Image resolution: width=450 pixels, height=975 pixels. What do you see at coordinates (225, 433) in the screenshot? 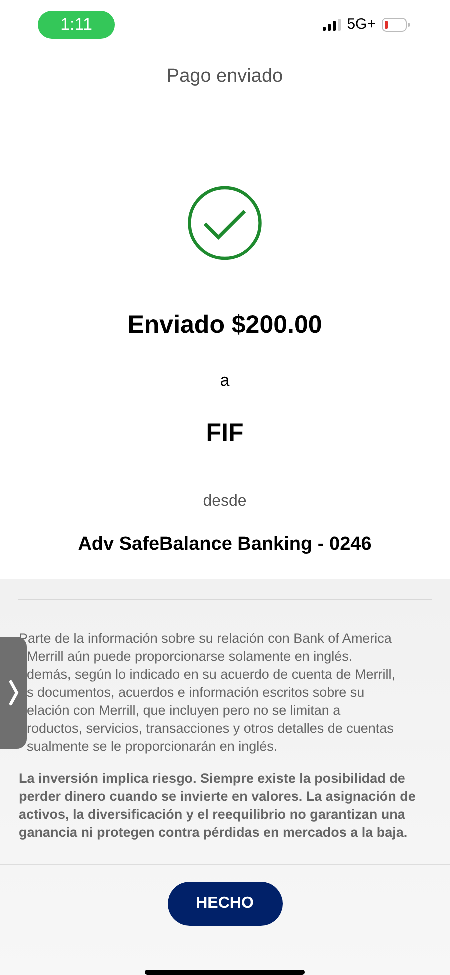
I see `recipient-name: FIF` at bounding box center [225, 433].